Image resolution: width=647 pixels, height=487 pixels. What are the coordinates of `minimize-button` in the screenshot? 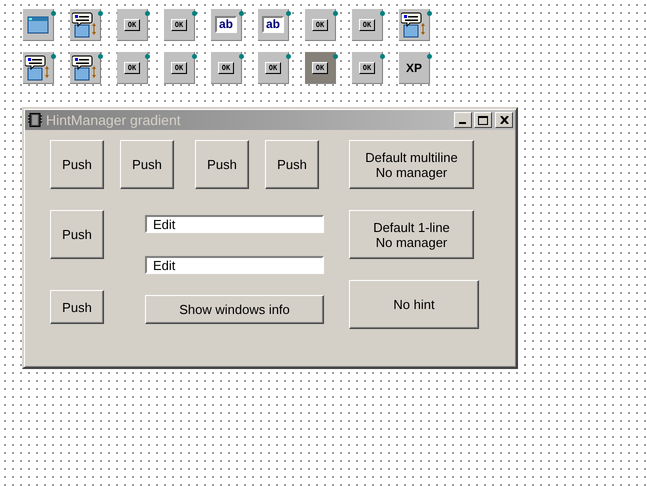 It's located at (463, 120).